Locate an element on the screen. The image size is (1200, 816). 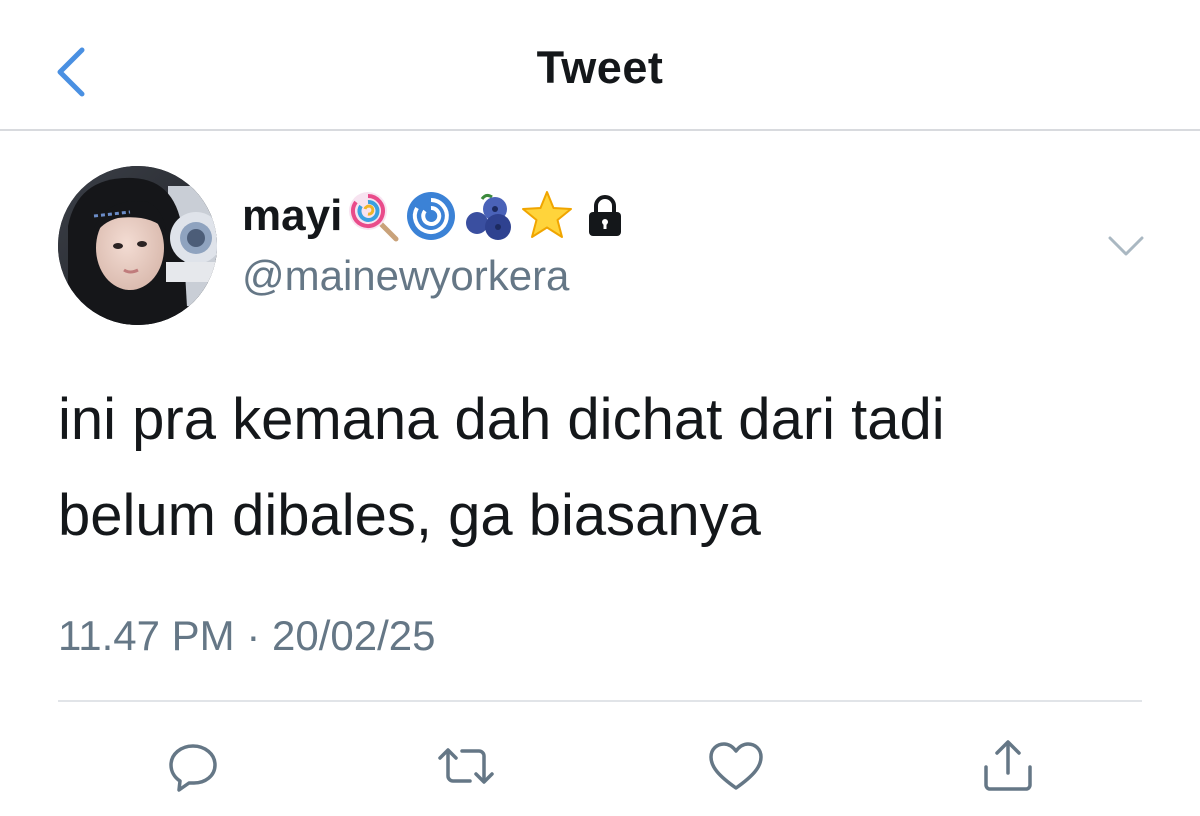
reply-button is located at coordinates (193, 766).